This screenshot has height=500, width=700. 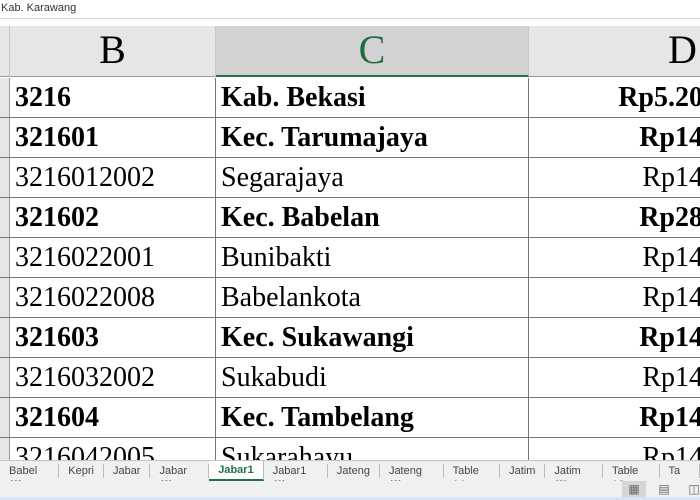 What do you see at coordinates (631, 477) in the screenshot?
I see `sheet-tab: Table 16` at bounding box center [631, 477].